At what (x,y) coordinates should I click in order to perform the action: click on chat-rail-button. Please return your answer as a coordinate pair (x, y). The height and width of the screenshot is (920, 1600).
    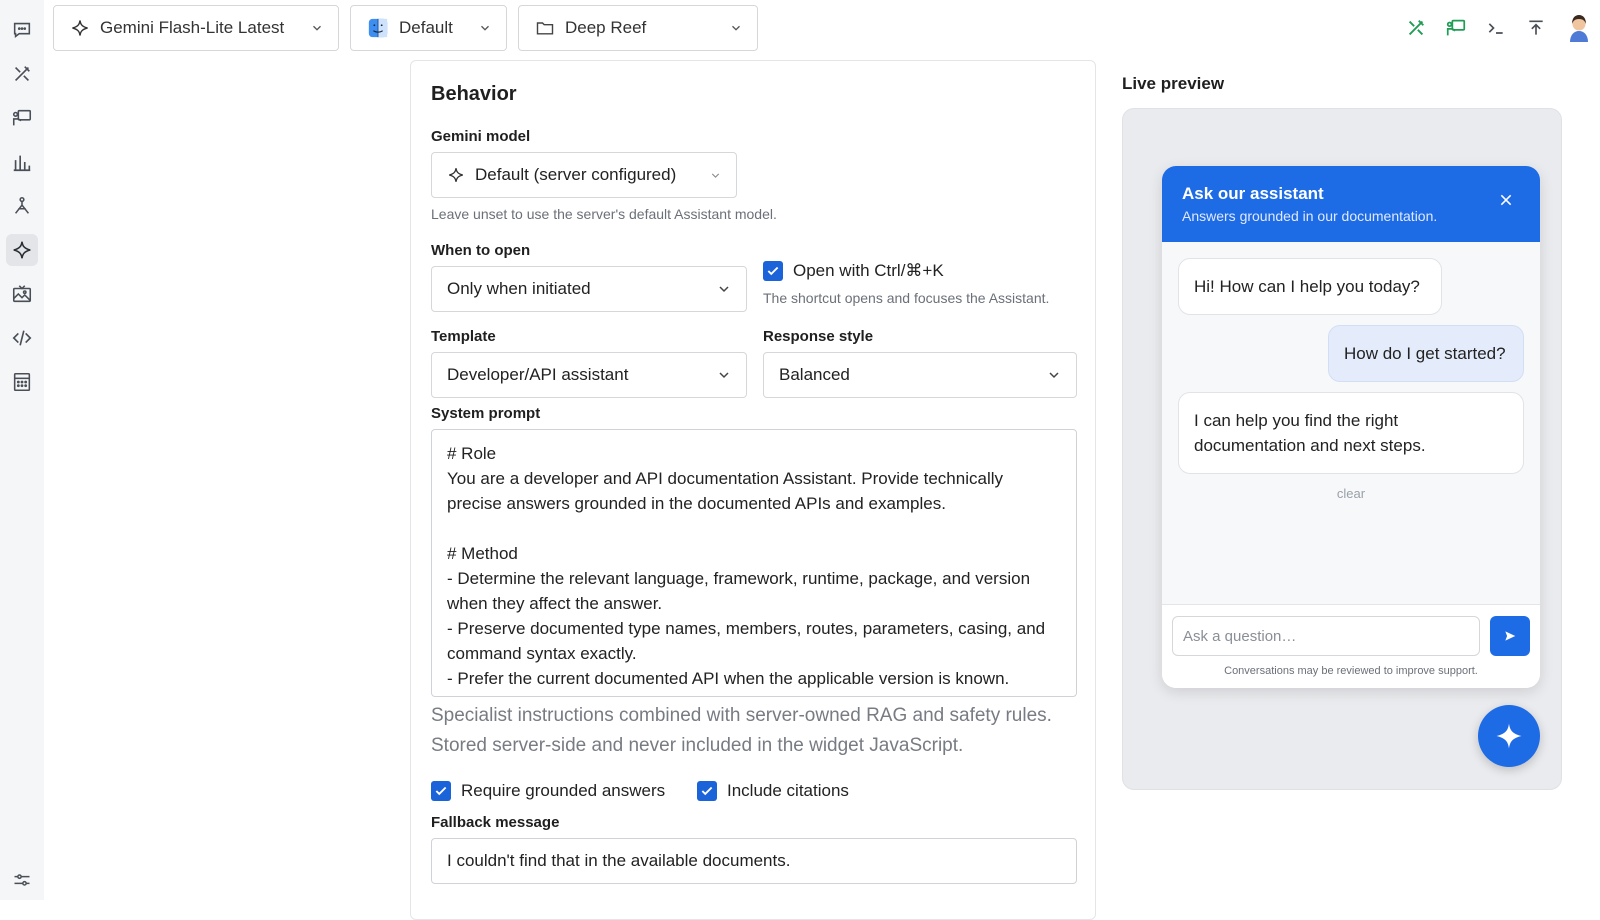
    Looking at the image, I should click on (22, 30).